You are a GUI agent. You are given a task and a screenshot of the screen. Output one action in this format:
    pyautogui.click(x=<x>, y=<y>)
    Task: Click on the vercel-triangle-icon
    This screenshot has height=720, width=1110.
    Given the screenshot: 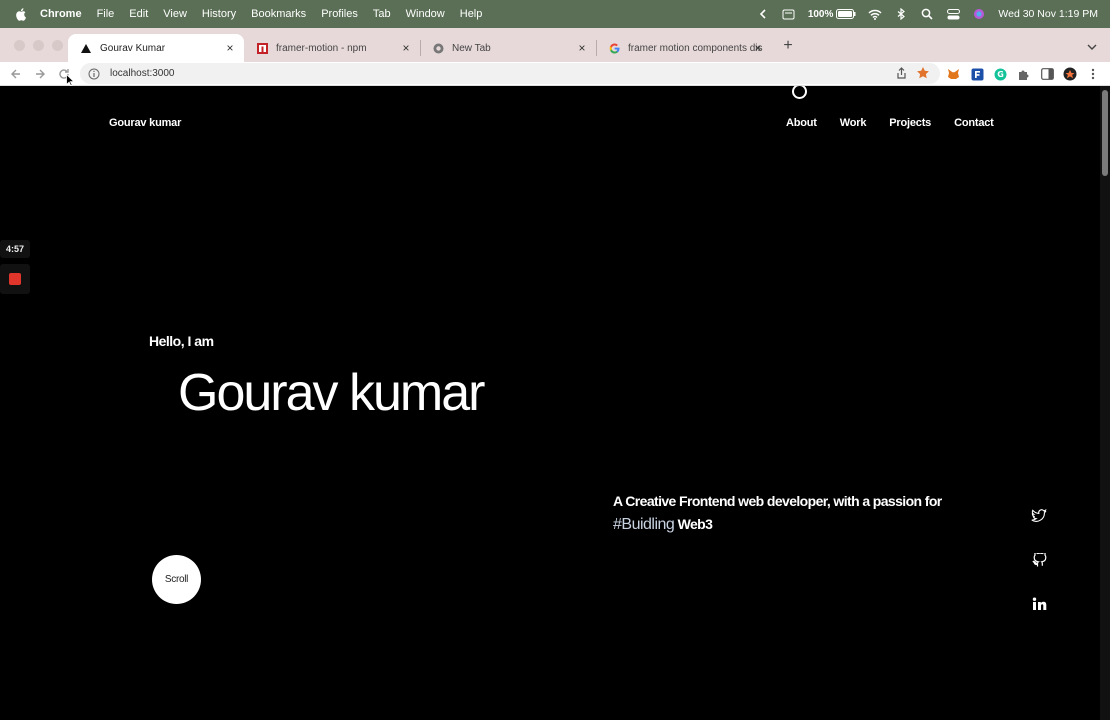 What is the action you would take?
    pyautogui.click(x=86, y=48)
    